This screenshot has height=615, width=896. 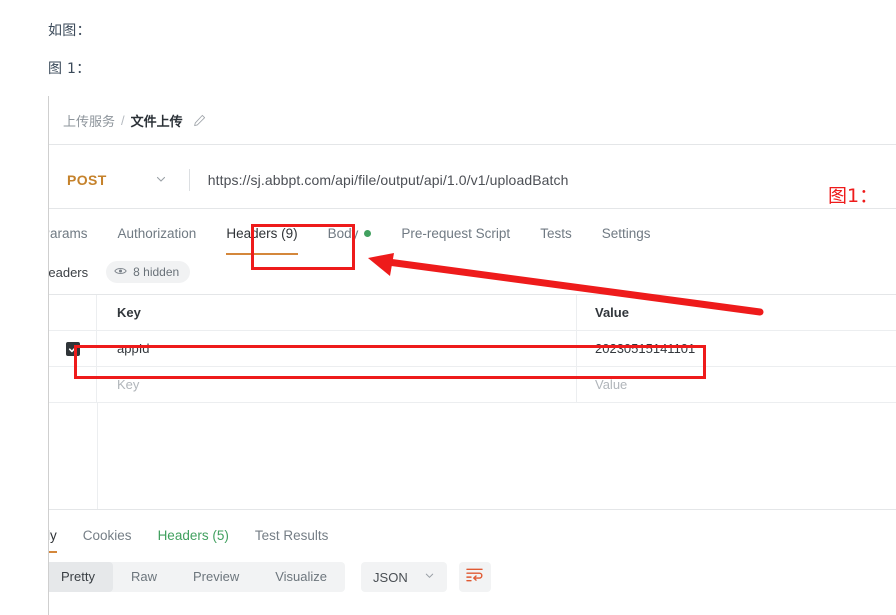 I want to click on pencil-icon, so click(x=199, y=120).